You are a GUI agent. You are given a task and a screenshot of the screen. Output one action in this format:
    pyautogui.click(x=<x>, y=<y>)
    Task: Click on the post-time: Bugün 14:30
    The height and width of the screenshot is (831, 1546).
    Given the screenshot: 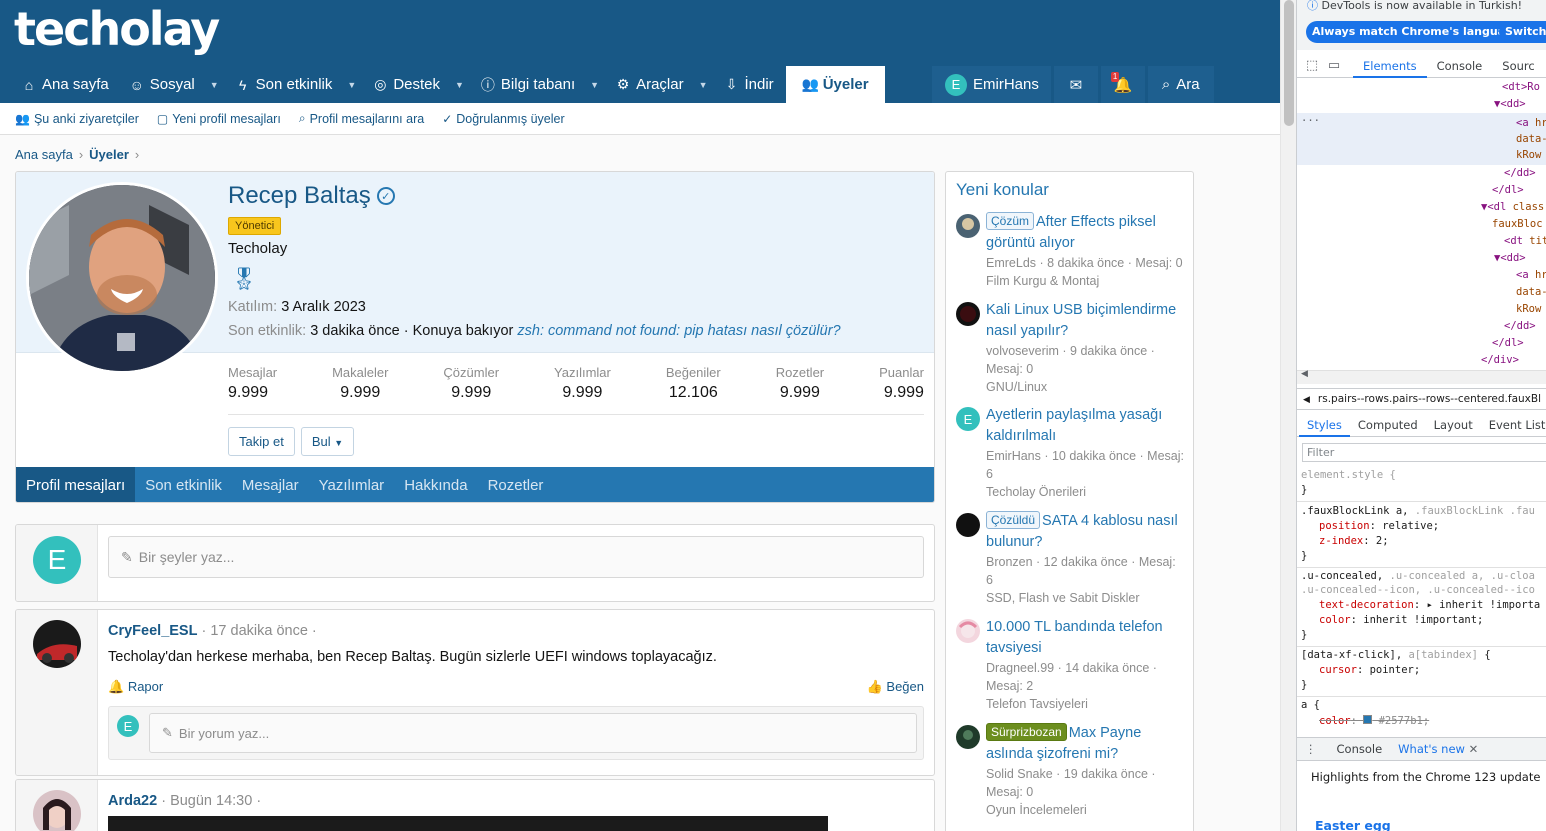 What is the action you would take?
    pyautogui.click(x=211, y=801)
    